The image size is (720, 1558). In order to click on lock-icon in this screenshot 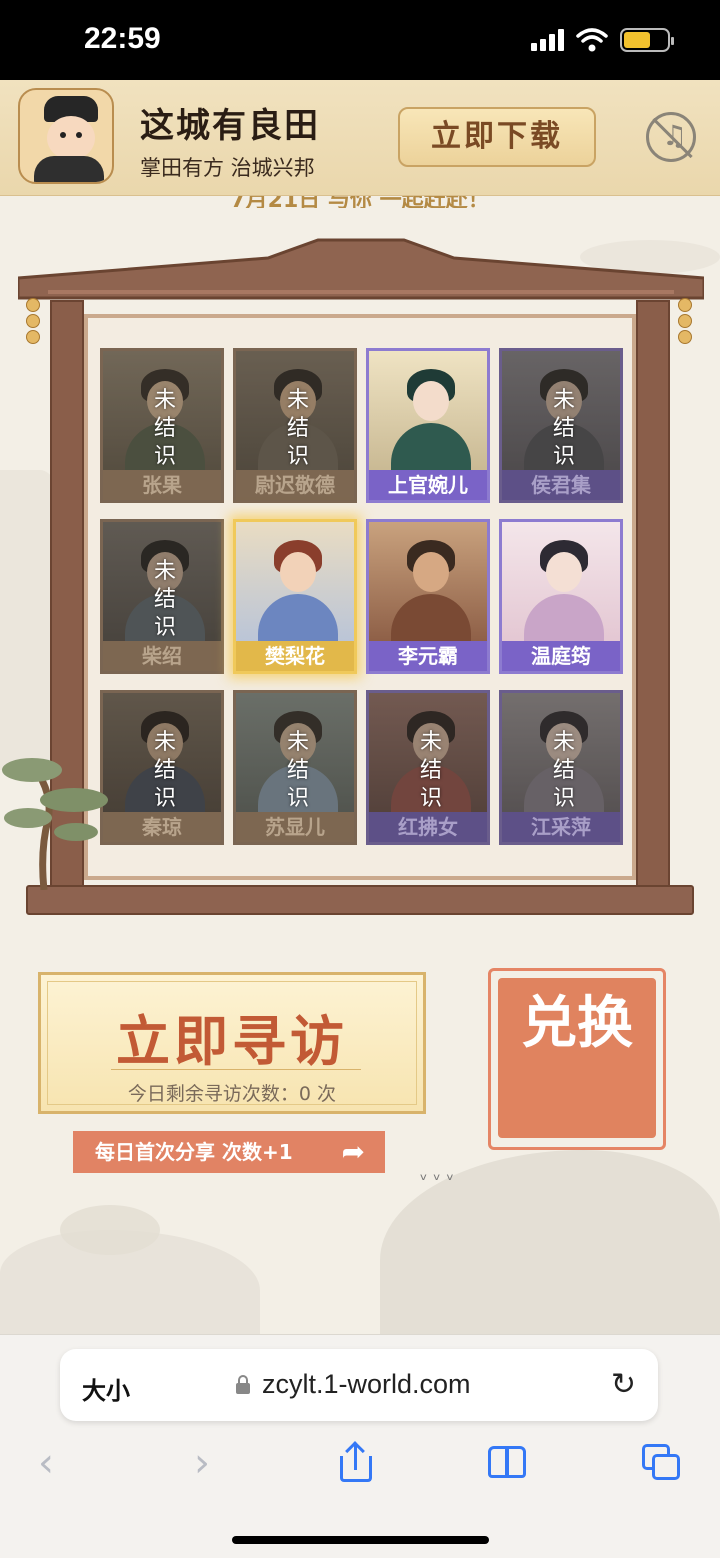, I will do `click(243, 1384)`.